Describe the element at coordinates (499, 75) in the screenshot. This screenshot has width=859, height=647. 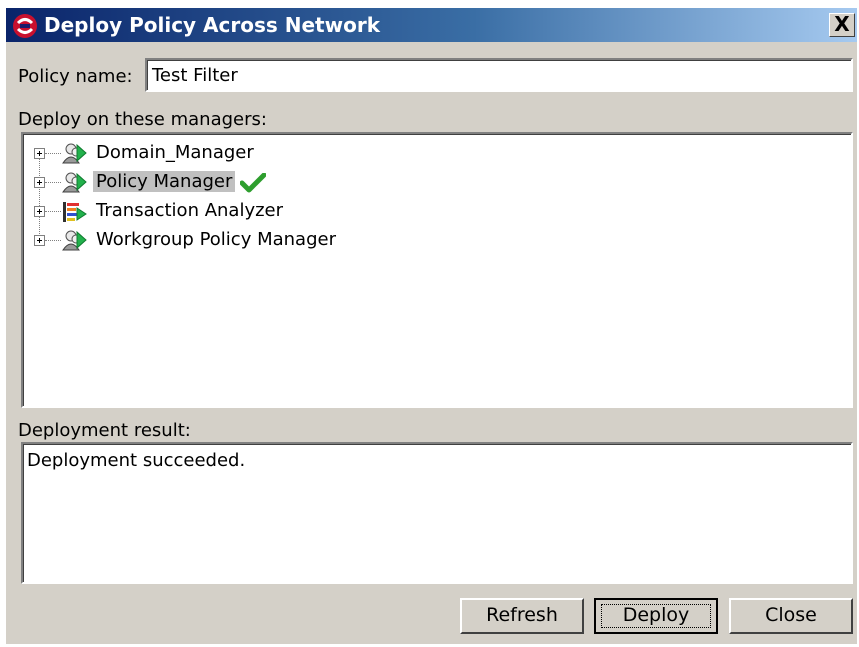
I see `policy-name-field: Test Filter` at that location.